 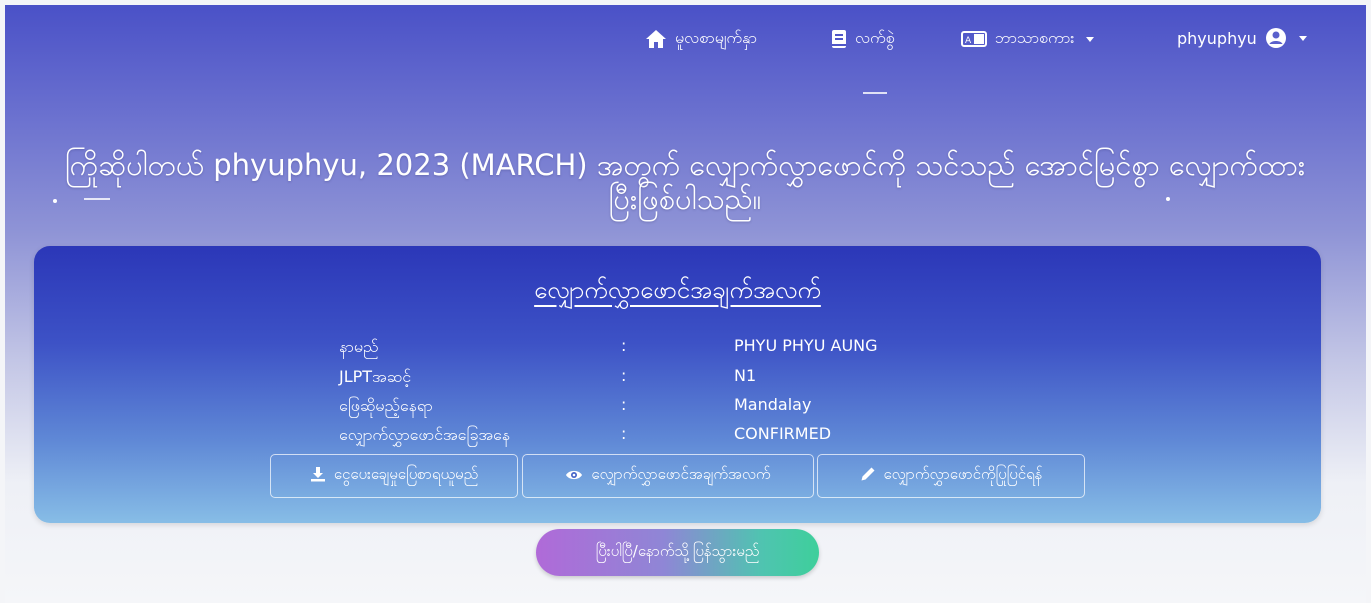 I want to click on top-navbar: မူလစာမျက်နှာ လက်စွဲ A ဘာသာစကား phyuphyu, so click(x=685, y=42).